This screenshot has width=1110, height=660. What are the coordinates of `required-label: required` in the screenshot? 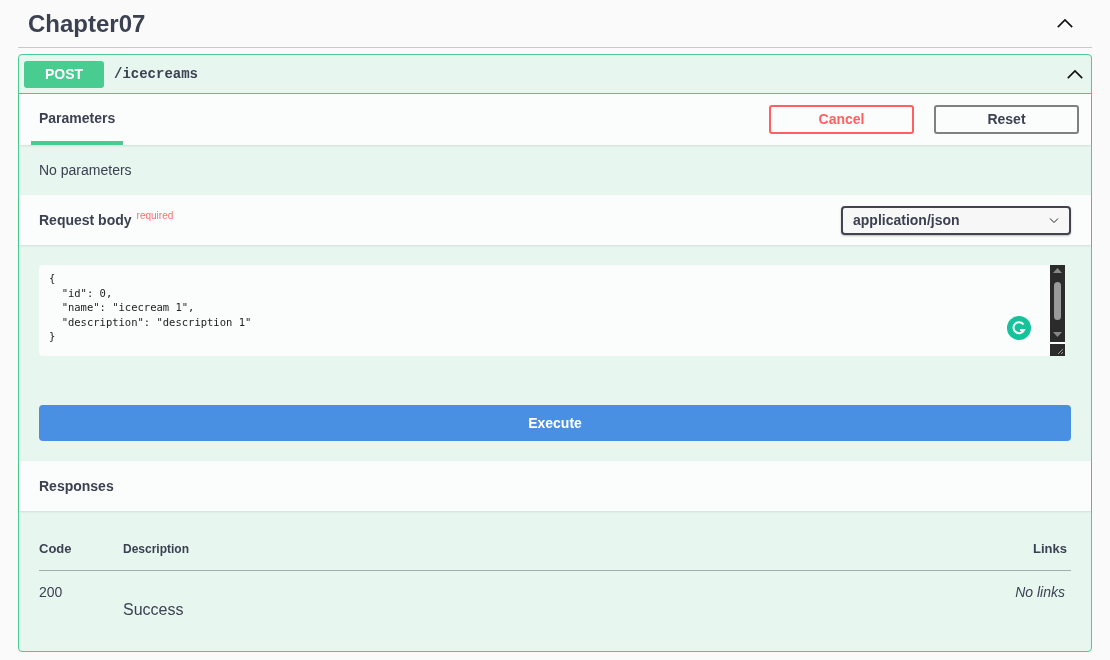 It's located at (155, 215).